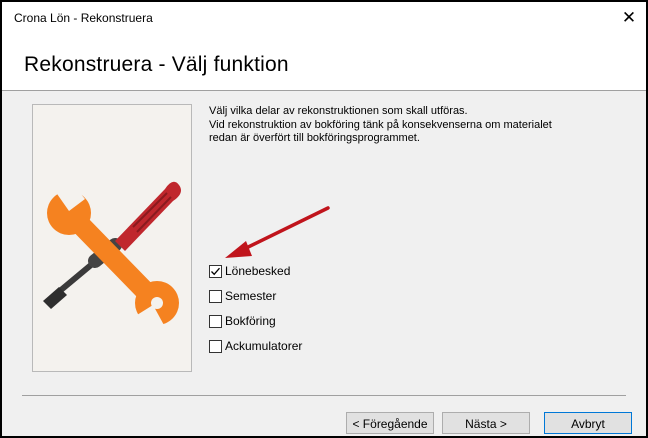  What do you see at coordinates (588, 423) in the screenshot?
I see `cancel-button: Avbryt` at bounding box center [588, 423].